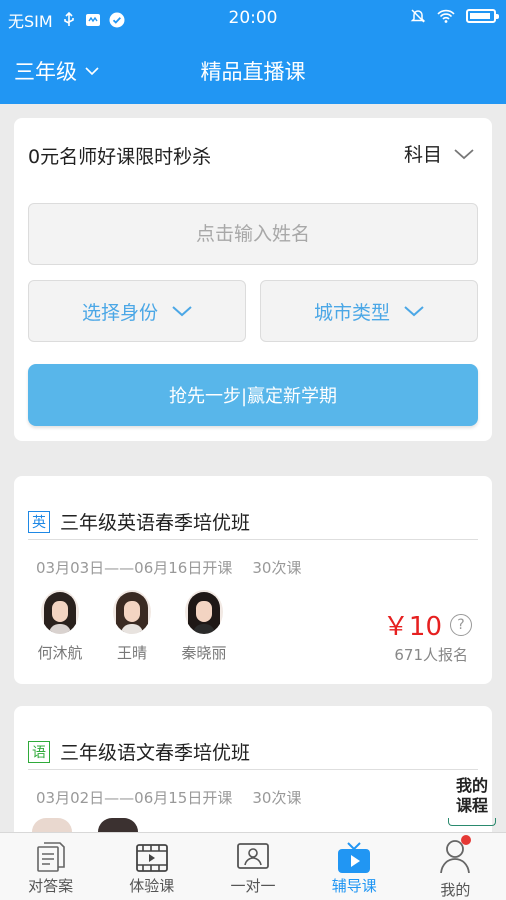  Describe the element at coordinates (134, 568) in the screenshot. I see `course-dates: 03月03日——06月16日开课` at that location.